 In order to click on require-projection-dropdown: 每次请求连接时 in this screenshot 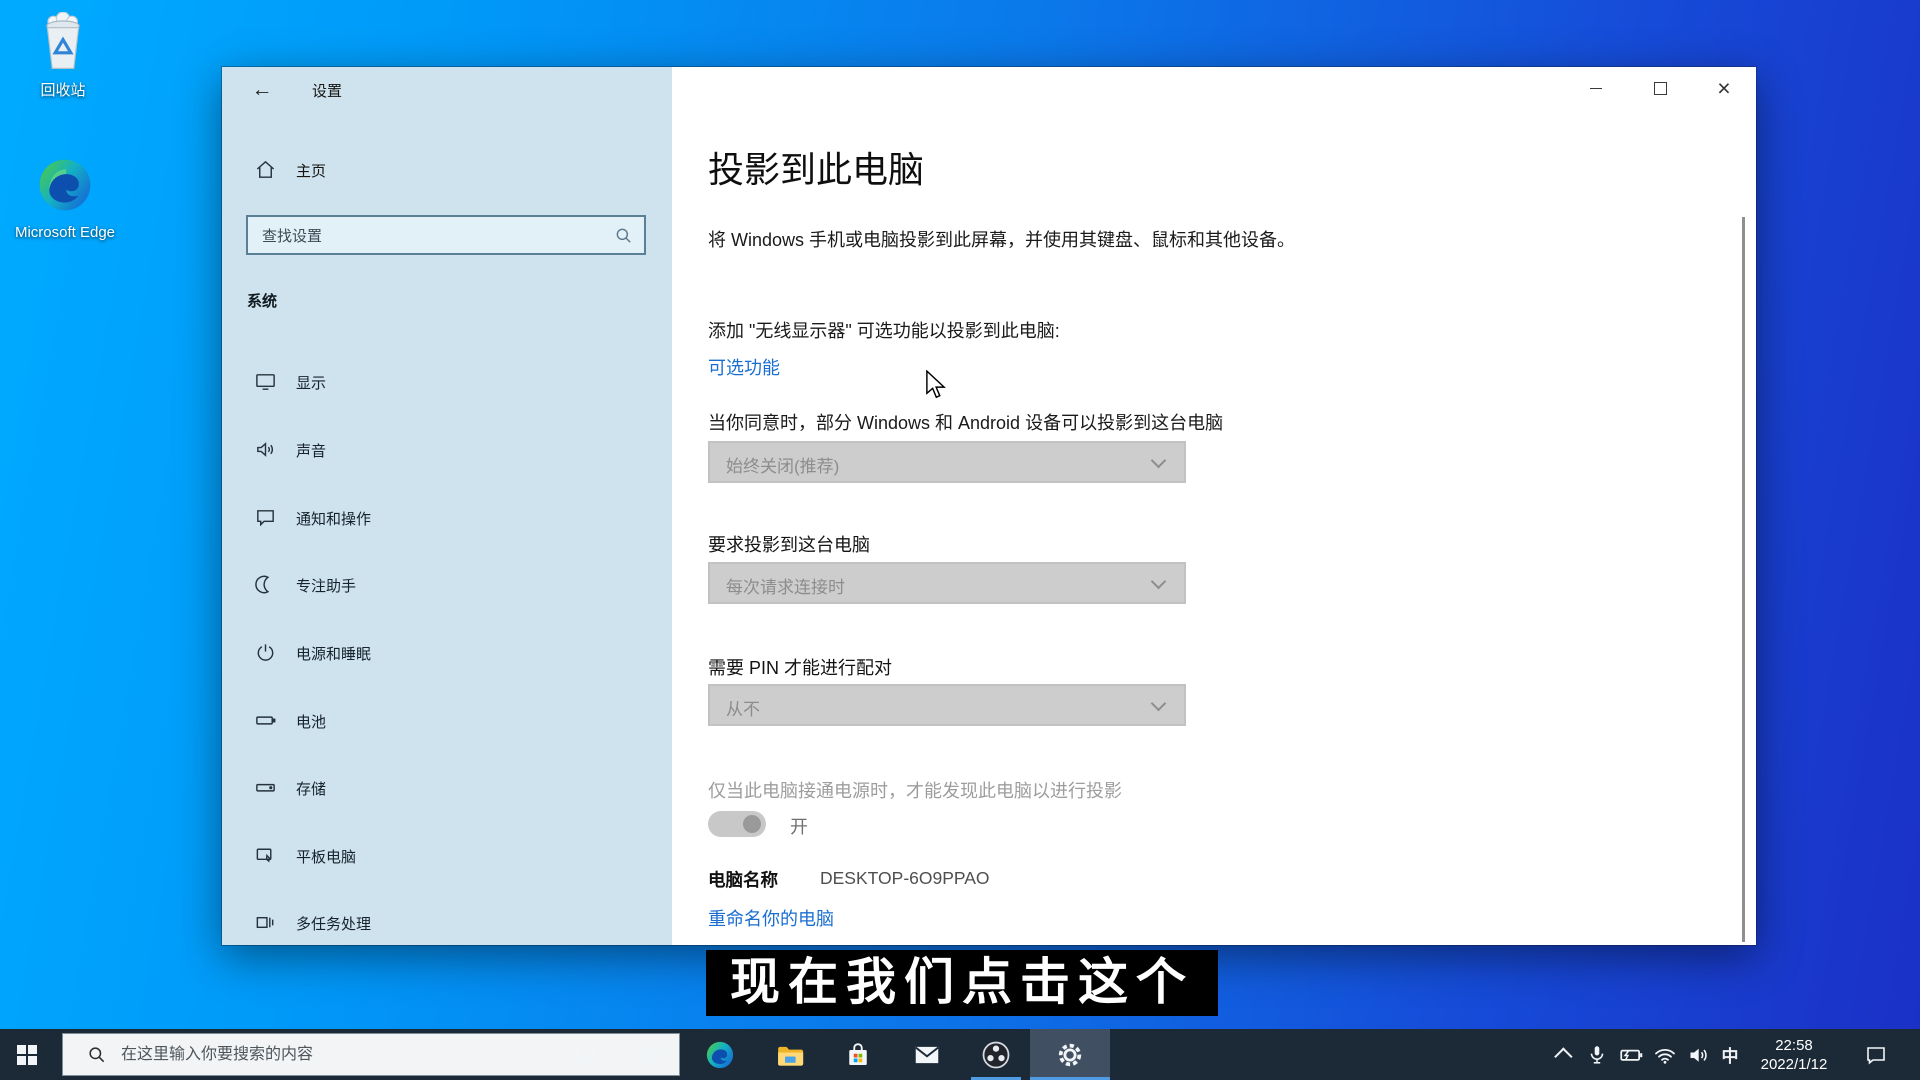, I will do `click(947, 583)`.